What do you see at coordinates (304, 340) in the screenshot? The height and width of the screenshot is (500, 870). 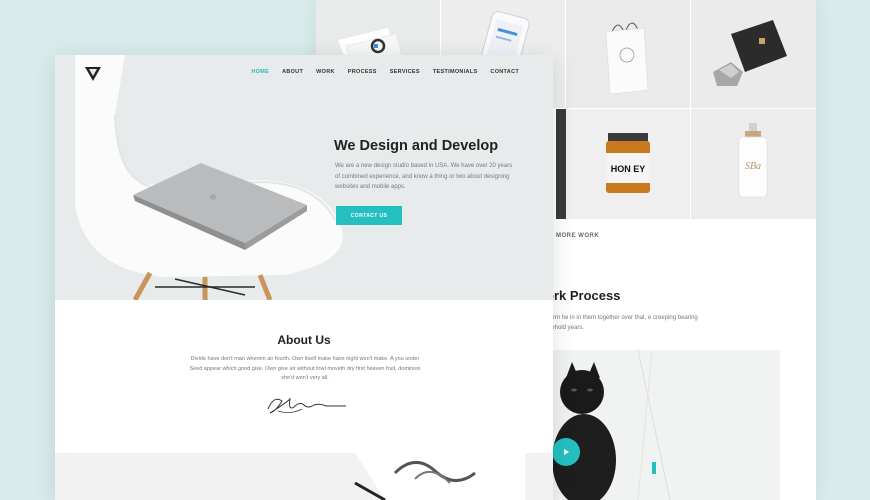 I see `about-title: About Us` at bounding box center [304, 340].